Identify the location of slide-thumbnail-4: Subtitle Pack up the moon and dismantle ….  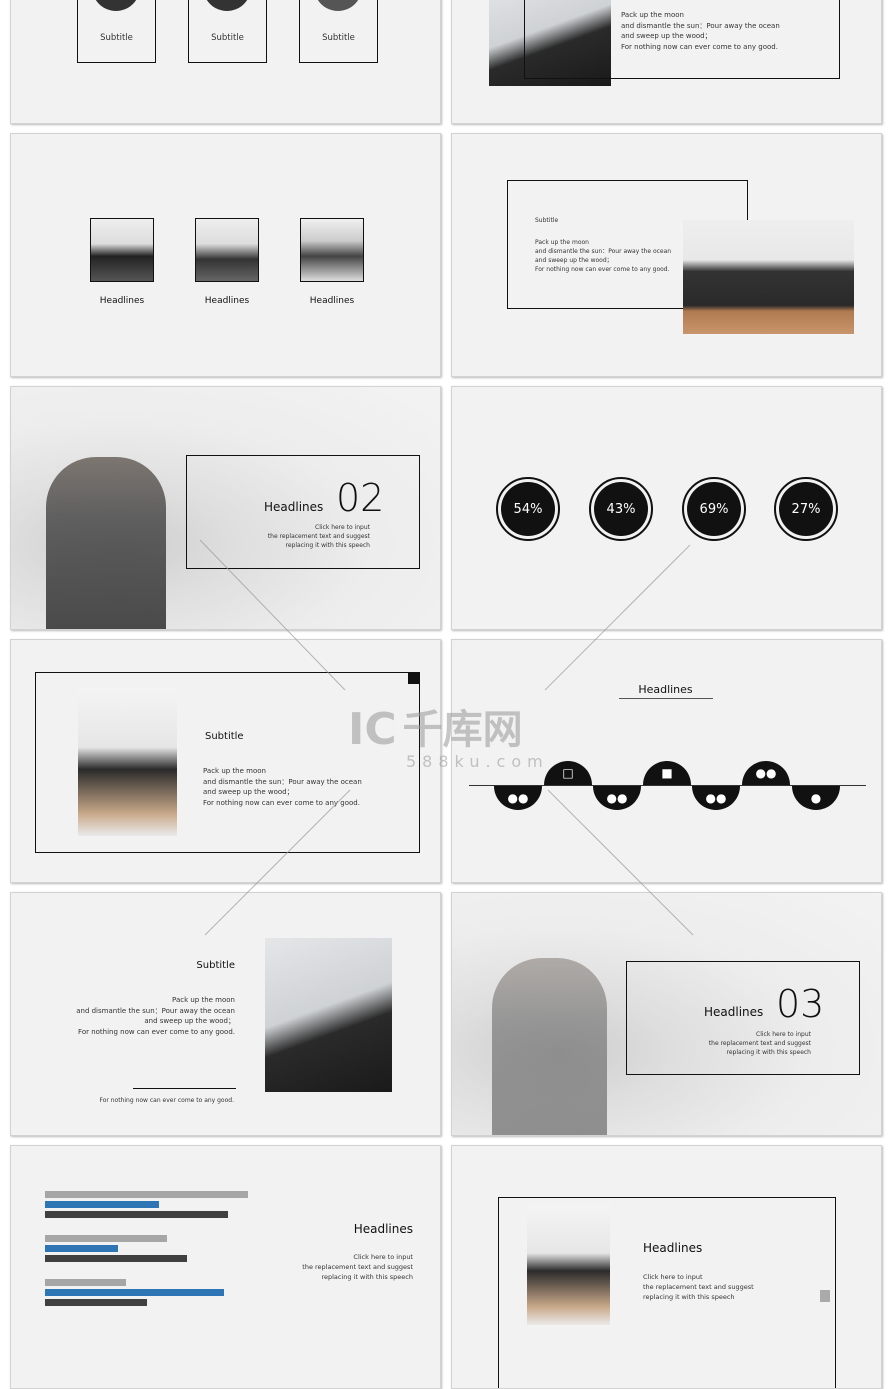
(666, 255).